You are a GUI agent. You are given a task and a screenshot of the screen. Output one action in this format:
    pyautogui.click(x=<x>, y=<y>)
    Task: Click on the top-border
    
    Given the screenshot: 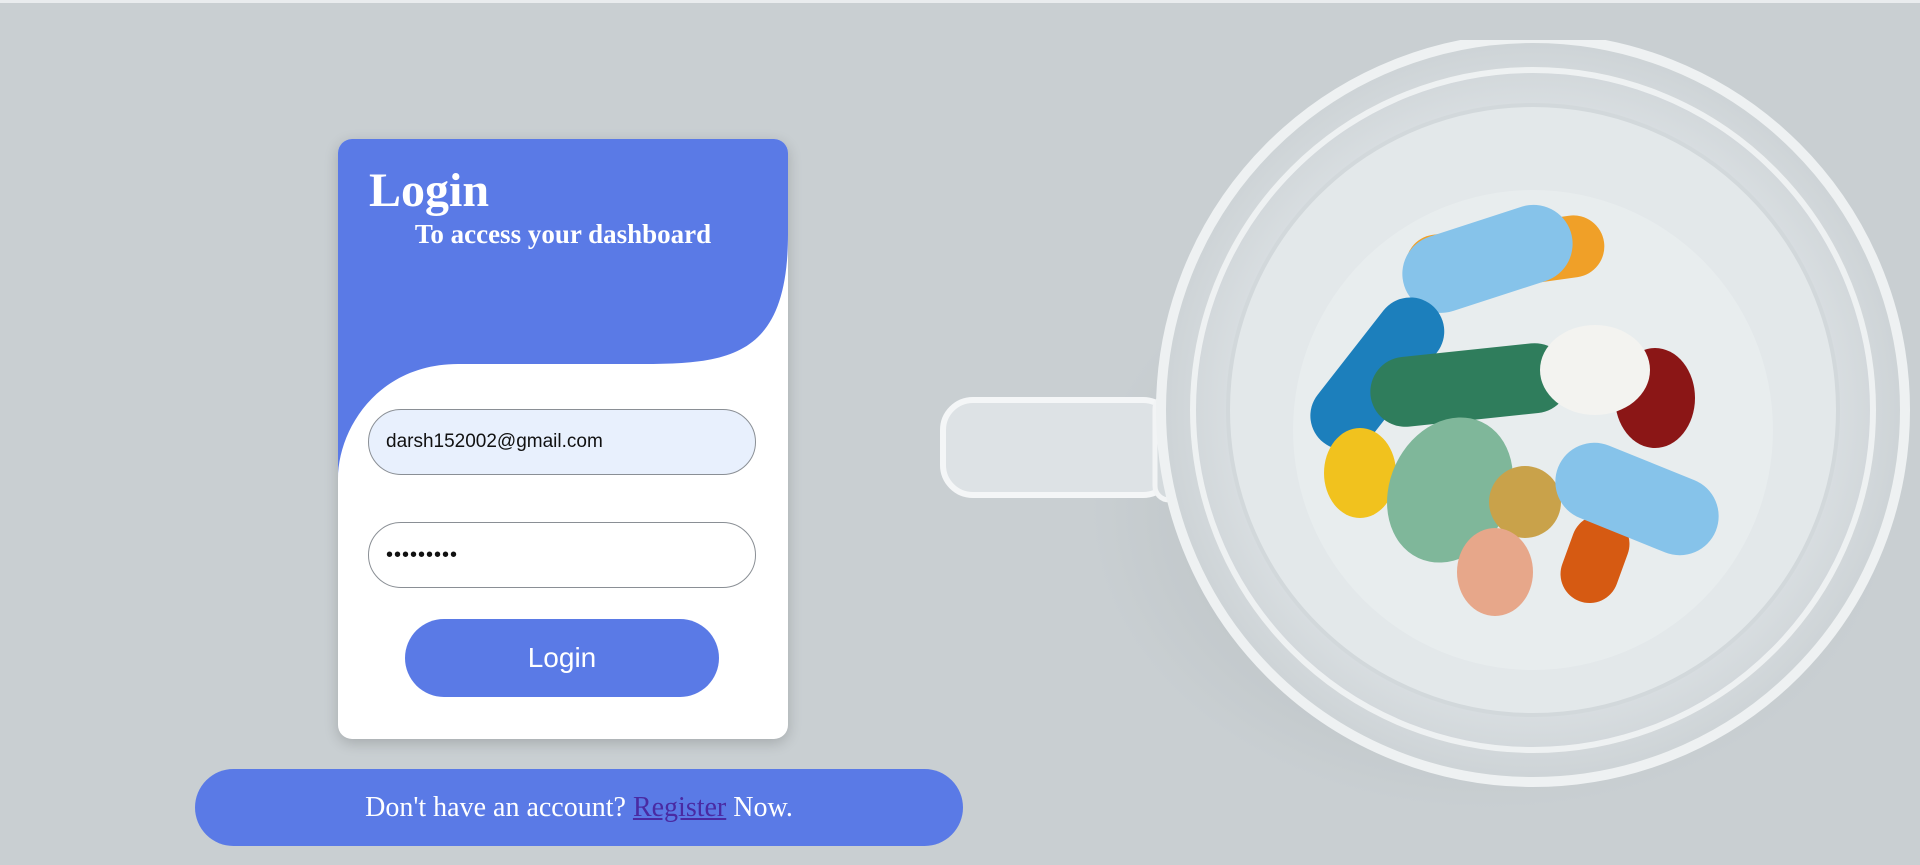 What is the action you would take?
    pyautogui.click(x=960, y=1)
    